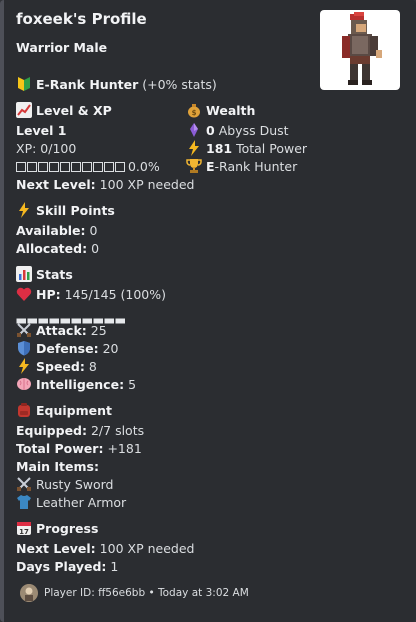  I want to click on calendar-icon: 17, so click(24, 528).